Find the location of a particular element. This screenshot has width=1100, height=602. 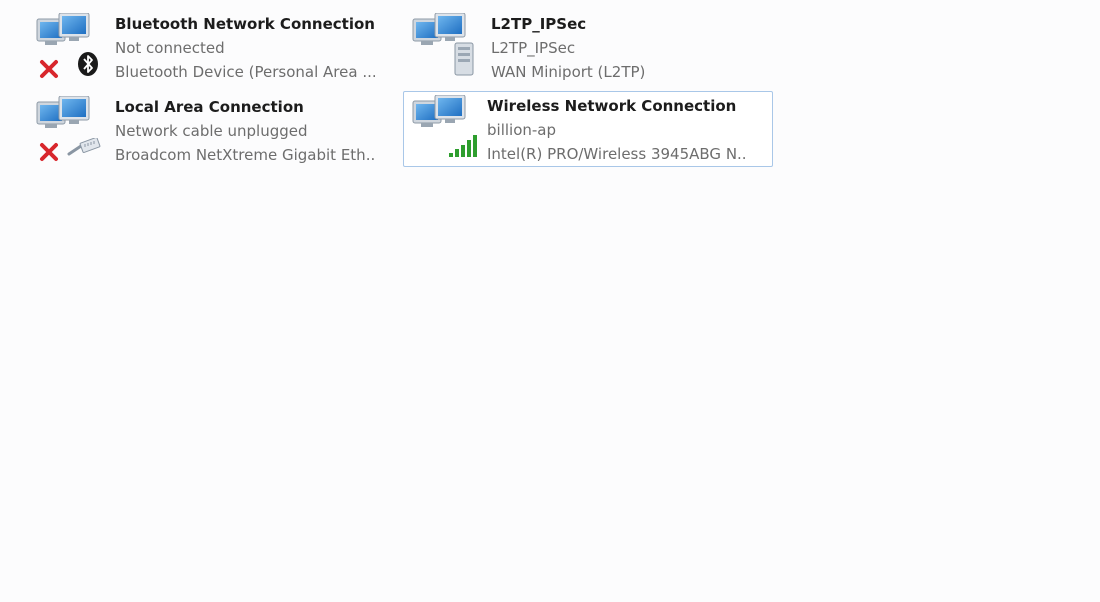

bluetooth-icon is located at coordinates (88, 64).